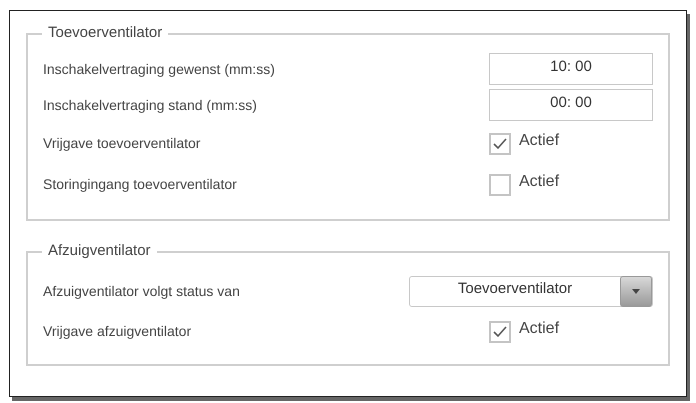  I want to click on group-title: Afzuigventilator, so click(99, 251).